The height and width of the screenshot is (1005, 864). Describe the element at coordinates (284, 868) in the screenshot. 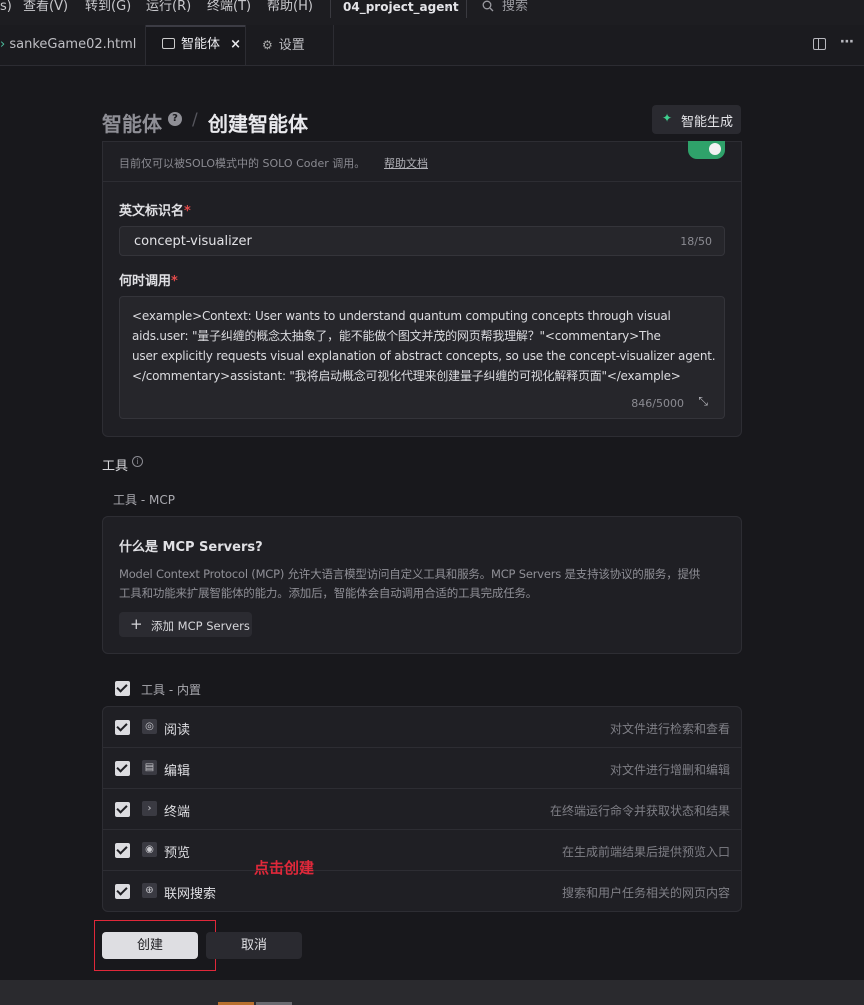

I see `annotation-text: 点击创建` at that location.